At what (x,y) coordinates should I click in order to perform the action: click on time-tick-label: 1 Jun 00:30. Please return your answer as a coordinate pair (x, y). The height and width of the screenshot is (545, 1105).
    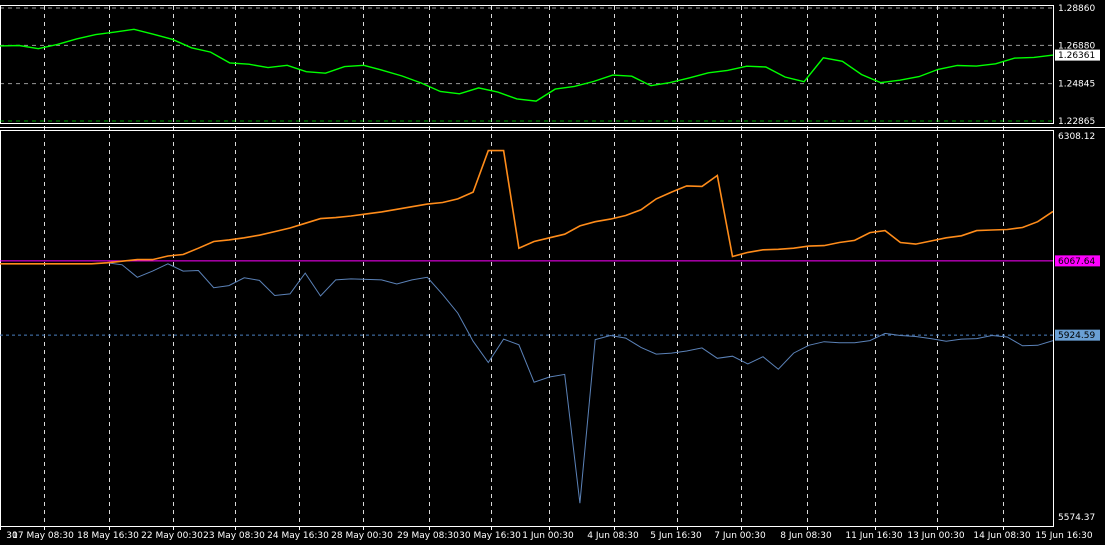
    Looking at the image, I should click on (548, 536).